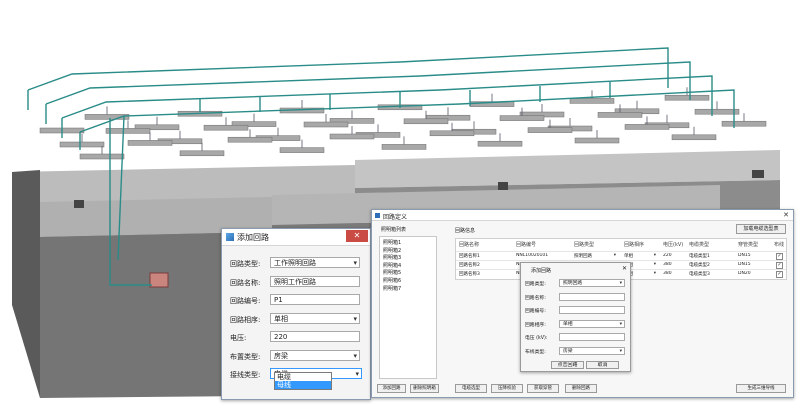  What do you see at coordinates (296, 237) in the screenshot?
I see `add-circuit-title-bar: 添加回路 ✕` at bounding box center [296, 237].